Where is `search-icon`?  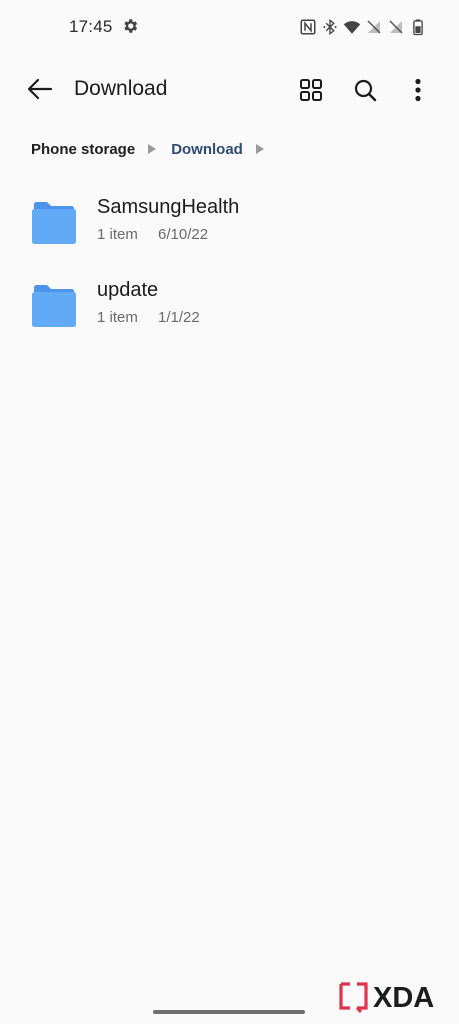
search-icon is located at coordinates (365, 90).